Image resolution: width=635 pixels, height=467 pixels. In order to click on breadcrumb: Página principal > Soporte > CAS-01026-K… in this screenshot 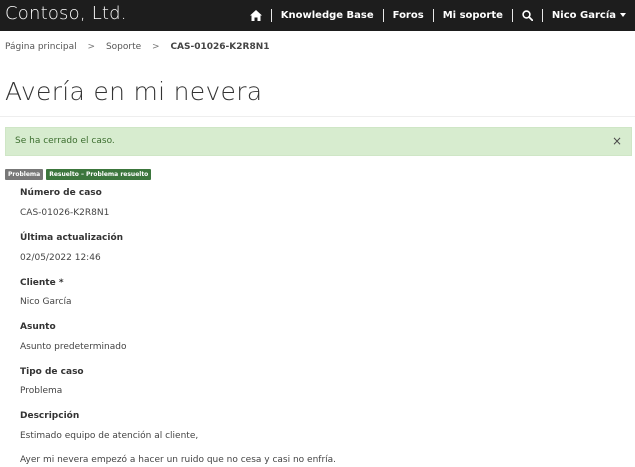, I will do `click(137, 47)`.